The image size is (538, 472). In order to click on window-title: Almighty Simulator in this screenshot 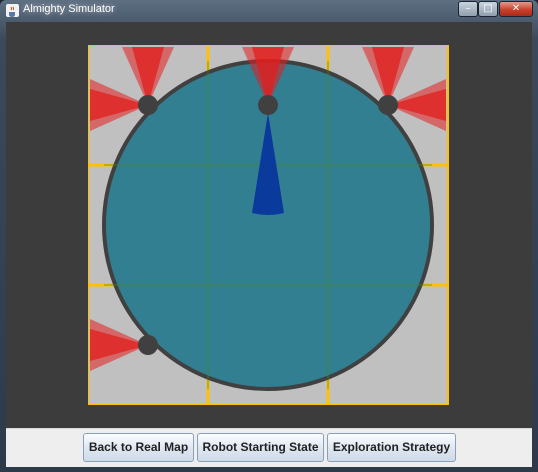, I will do `click(69, 9)`.